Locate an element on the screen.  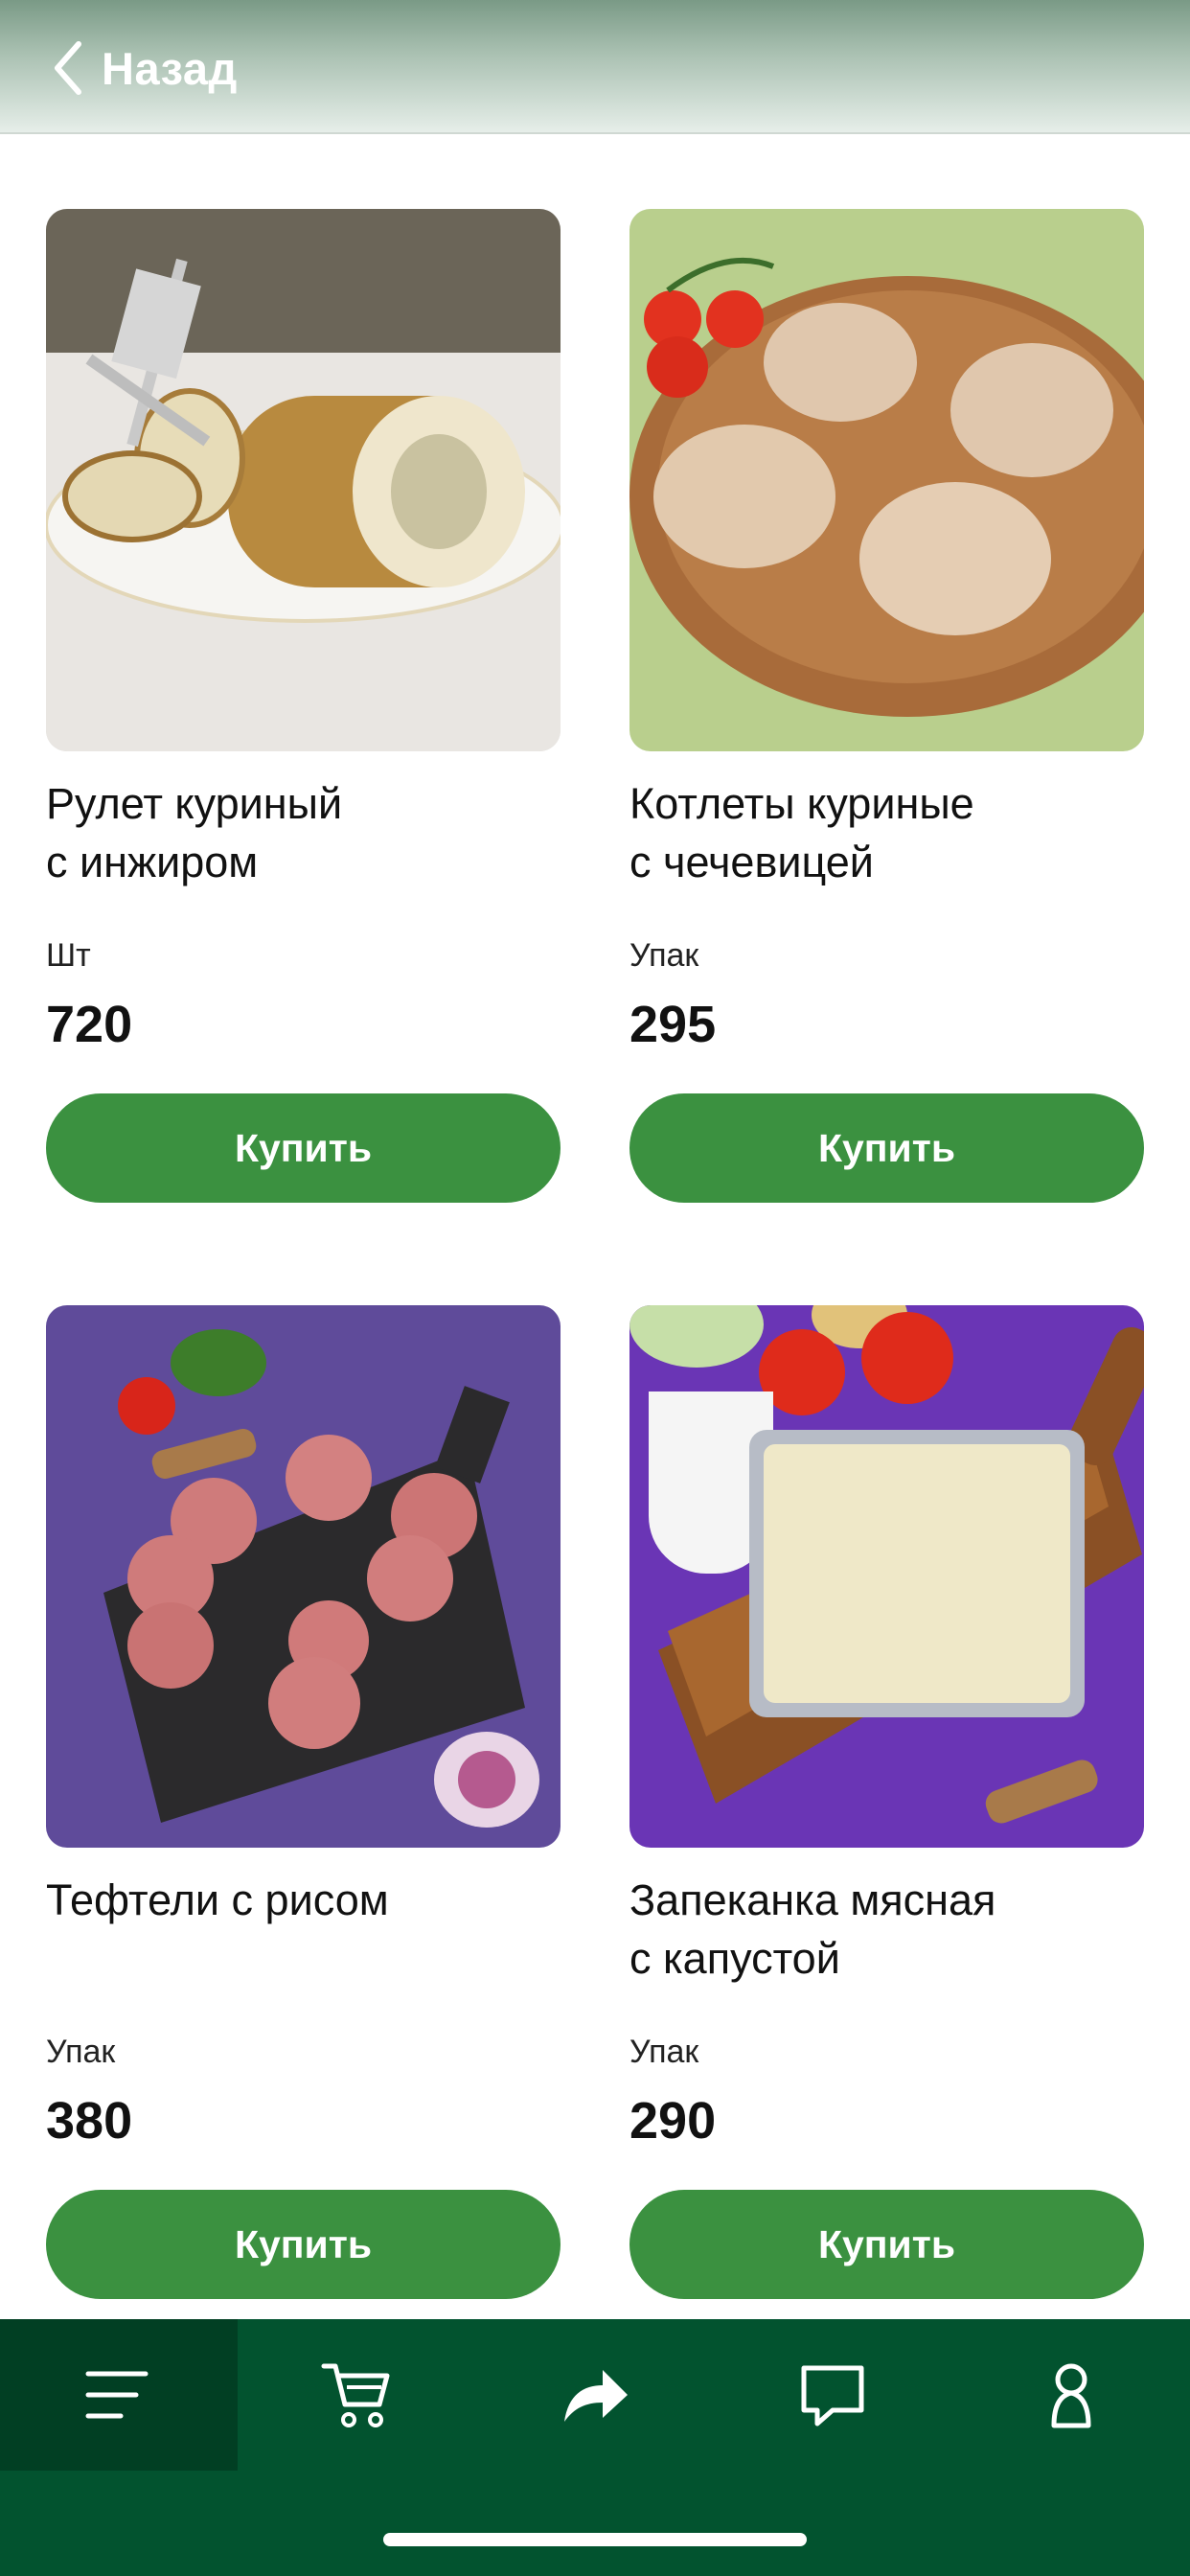
product-title: Запеканка мясная с капустой is located at coordinates (887, 1929).